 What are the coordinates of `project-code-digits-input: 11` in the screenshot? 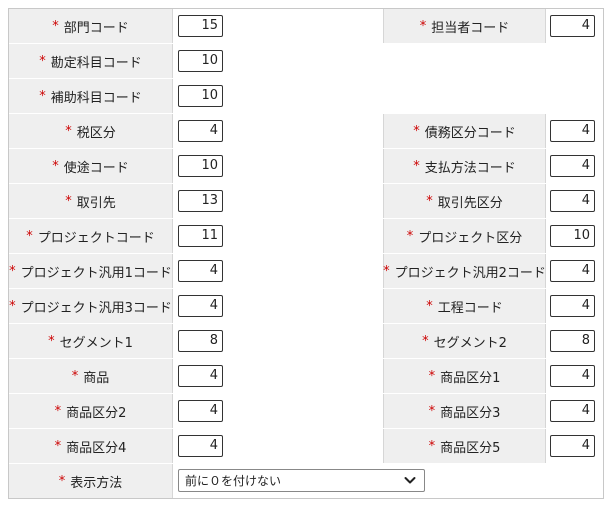 It's located at (200, 236).